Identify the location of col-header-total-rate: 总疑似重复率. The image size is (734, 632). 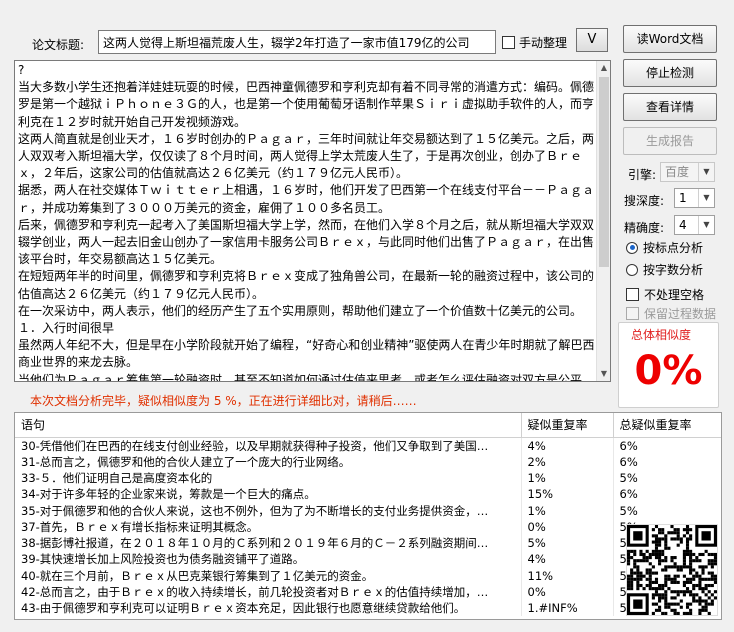
(667, 425).